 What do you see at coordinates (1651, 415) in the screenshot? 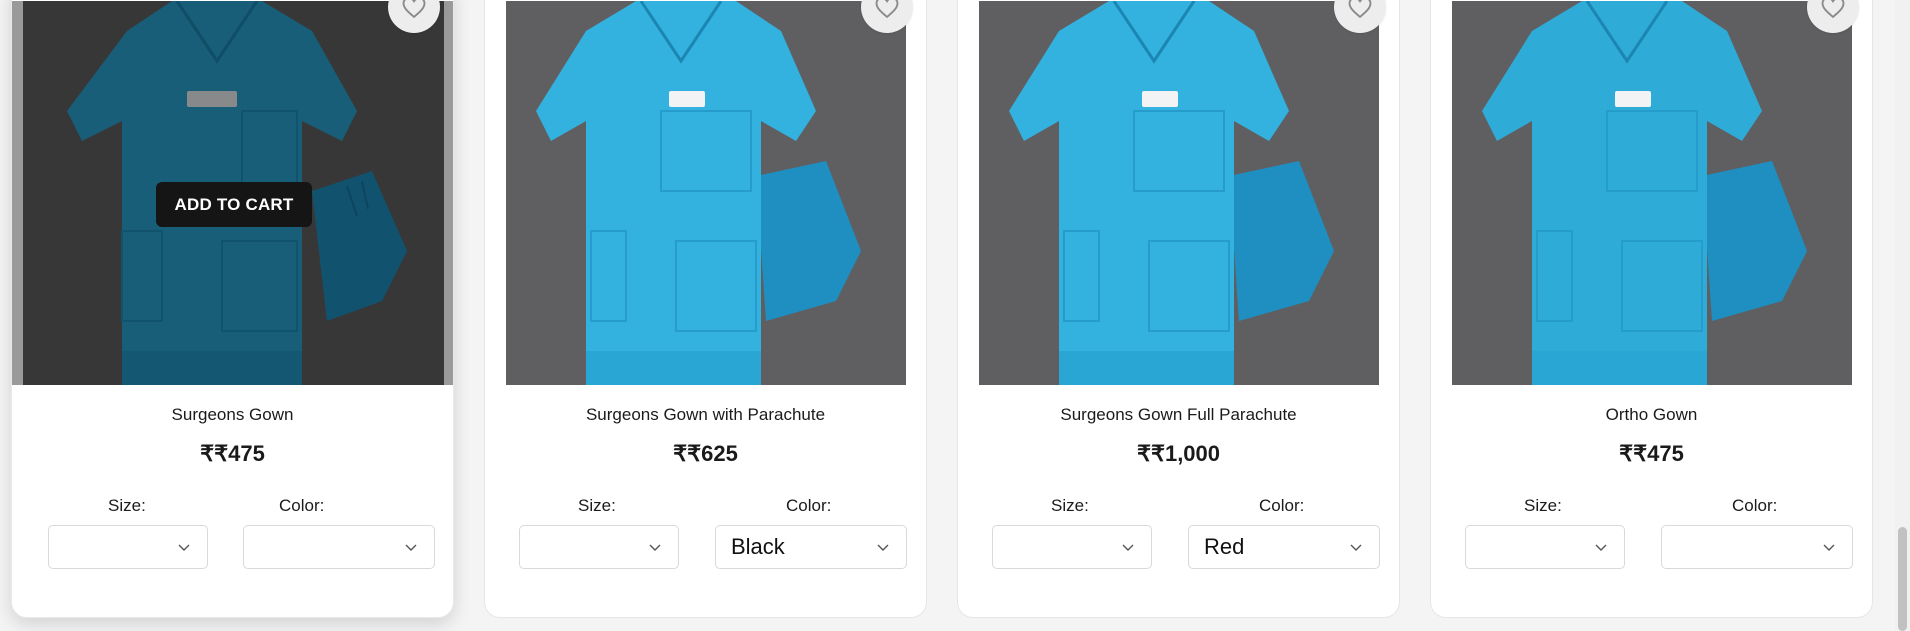
I see `product-title: Ortho Gown` at bounding box center [1651, 415].